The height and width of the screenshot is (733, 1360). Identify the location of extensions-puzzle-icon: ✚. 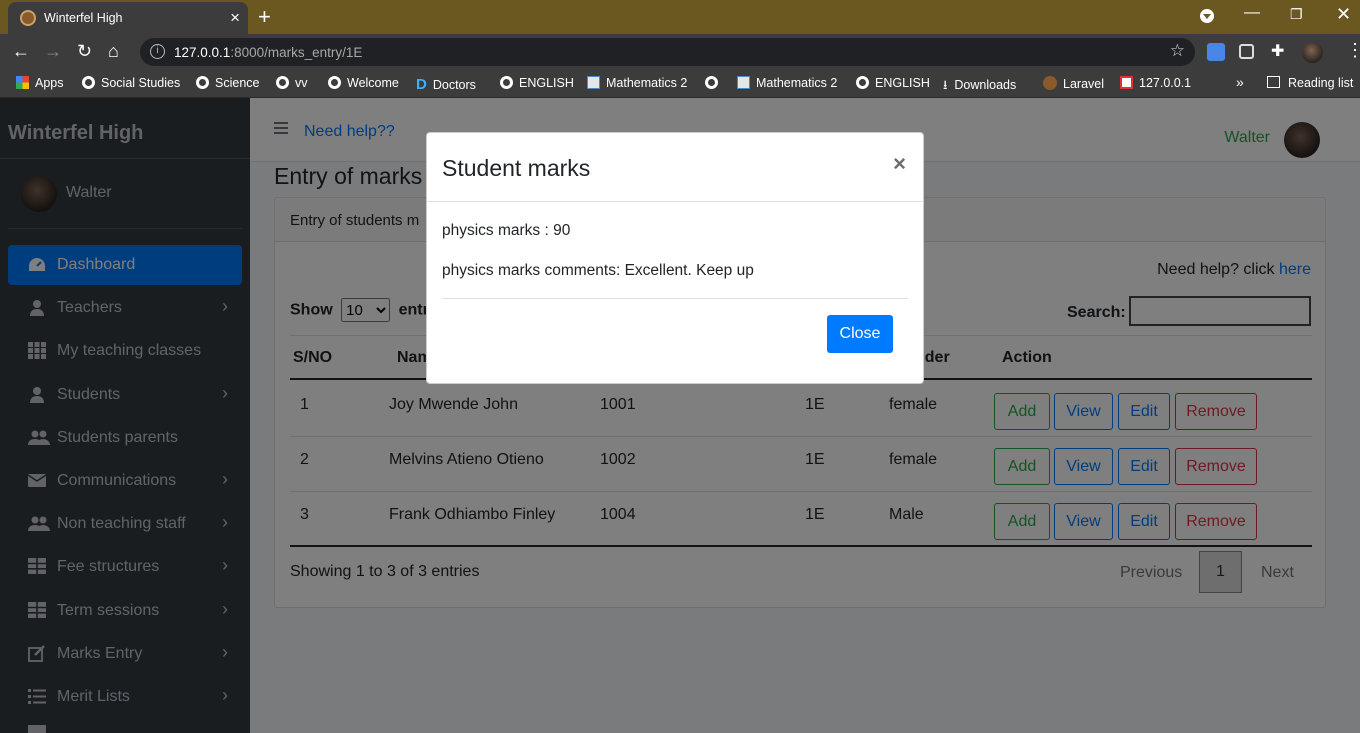
(1280, 50).